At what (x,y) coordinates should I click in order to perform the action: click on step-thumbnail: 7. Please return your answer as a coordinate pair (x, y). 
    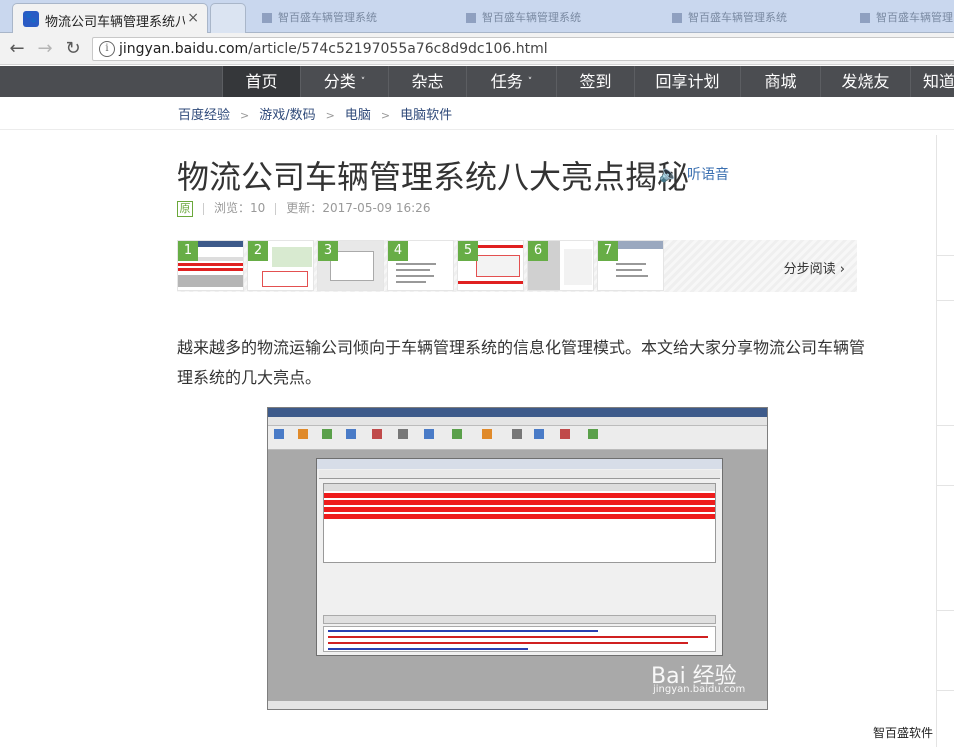
    Looking at the image, I should click on (630, 265).